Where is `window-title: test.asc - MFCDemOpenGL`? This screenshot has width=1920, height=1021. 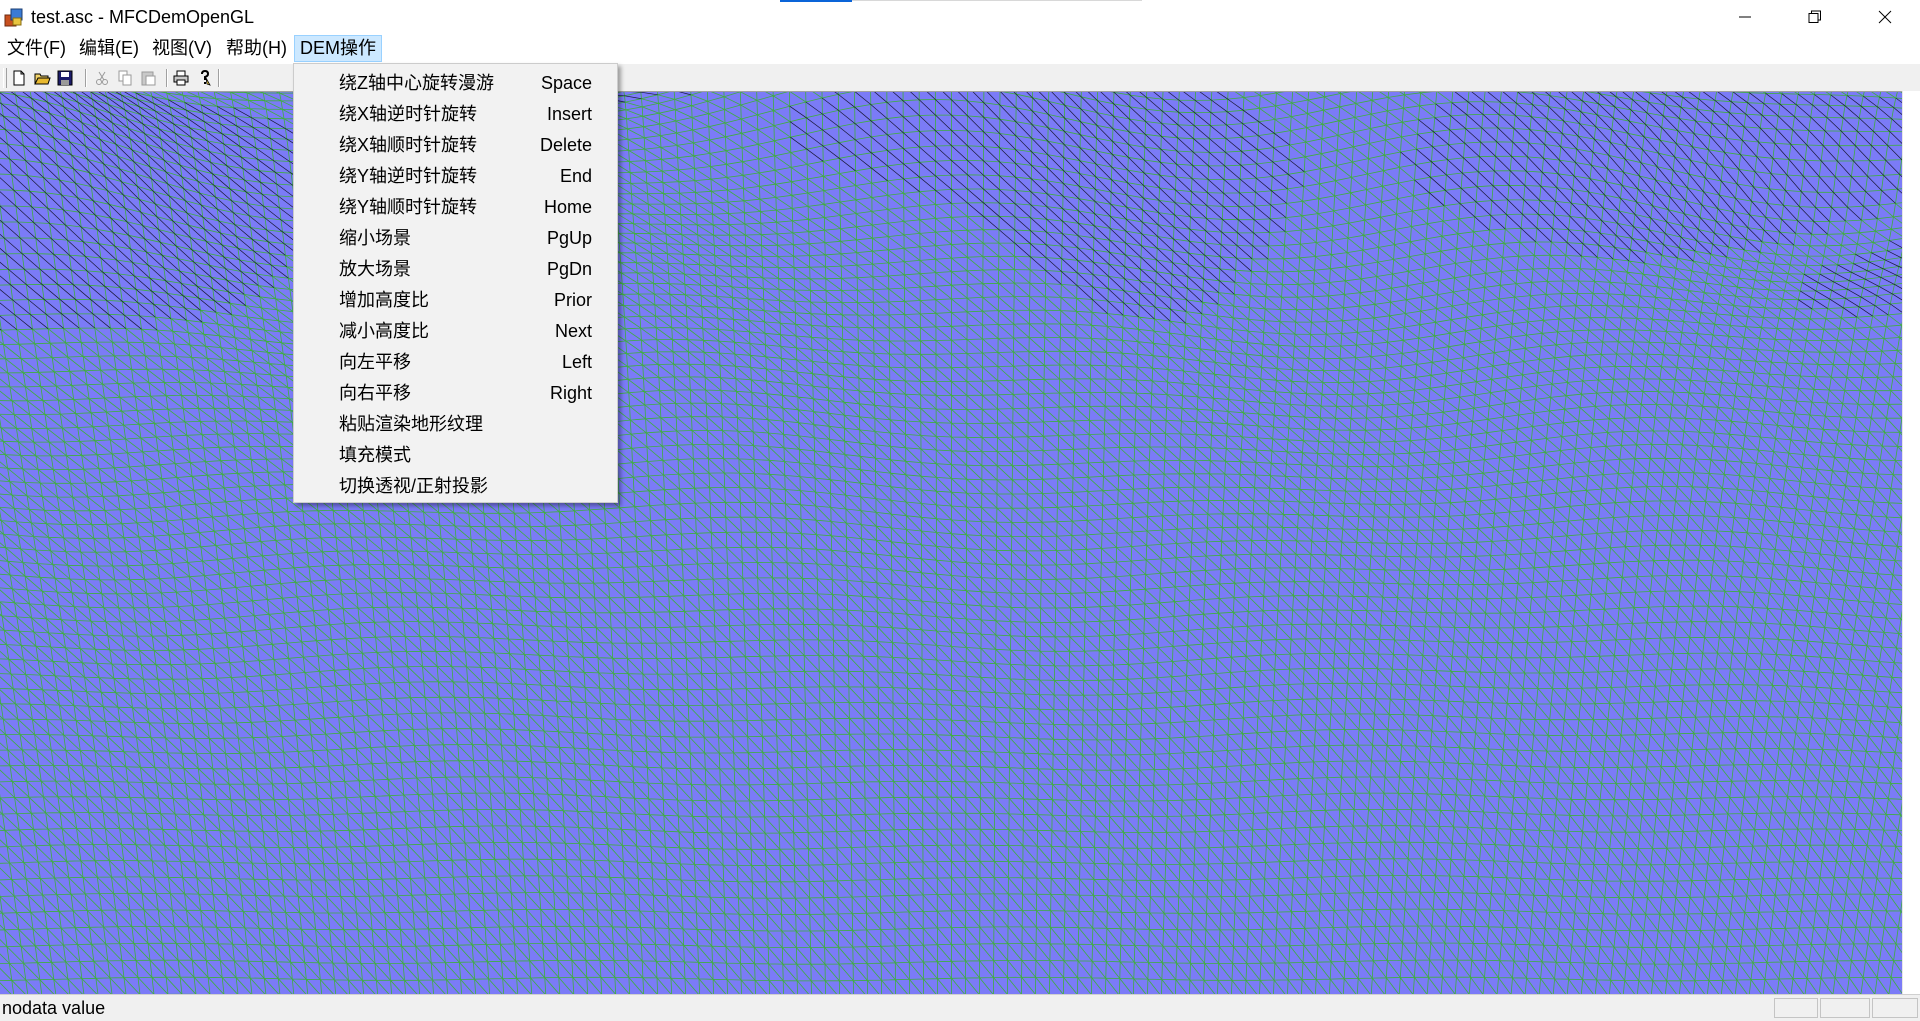 window-title: test.asc - MFCDemOpenGL is located at coordinates (143, 17).